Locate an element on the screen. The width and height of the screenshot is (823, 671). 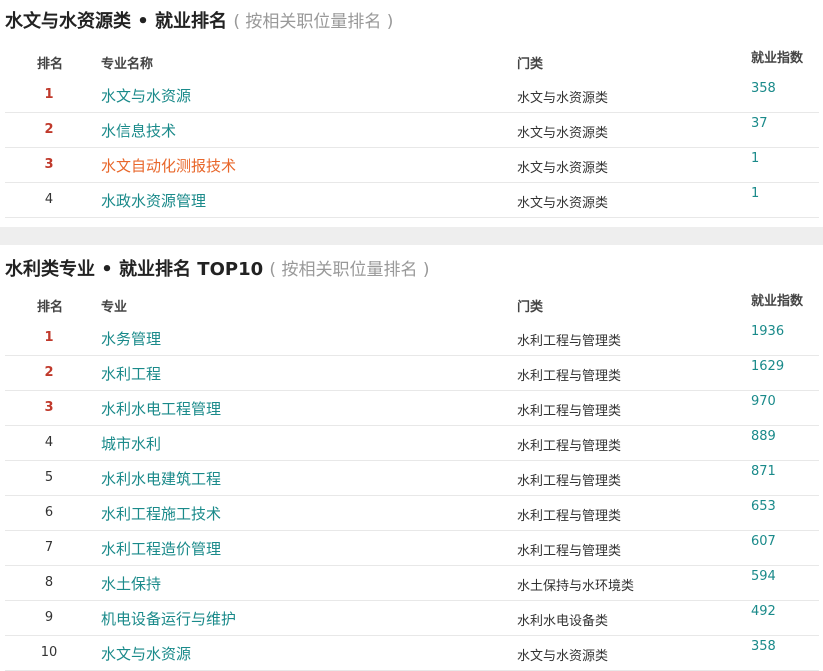
header-name: 专业 is located at coordinates (114, 307).